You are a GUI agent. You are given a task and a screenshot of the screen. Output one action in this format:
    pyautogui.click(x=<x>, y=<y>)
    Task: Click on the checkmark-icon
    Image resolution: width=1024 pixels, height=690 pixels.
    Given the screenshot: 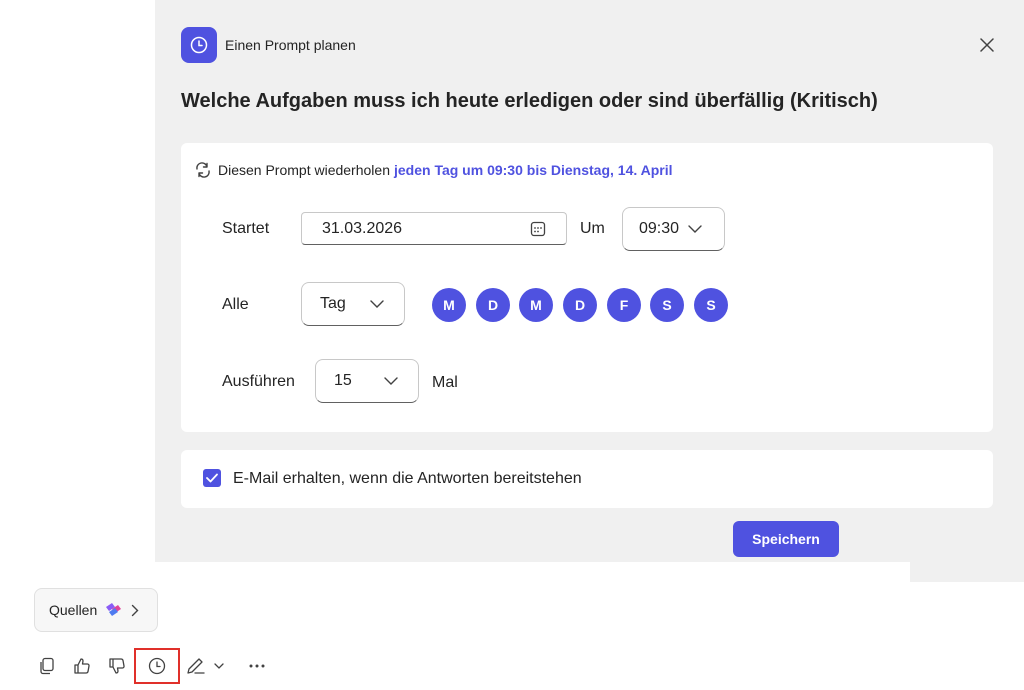 What is the action you would take?
    pyautogui.click(x=212, y=478)
    